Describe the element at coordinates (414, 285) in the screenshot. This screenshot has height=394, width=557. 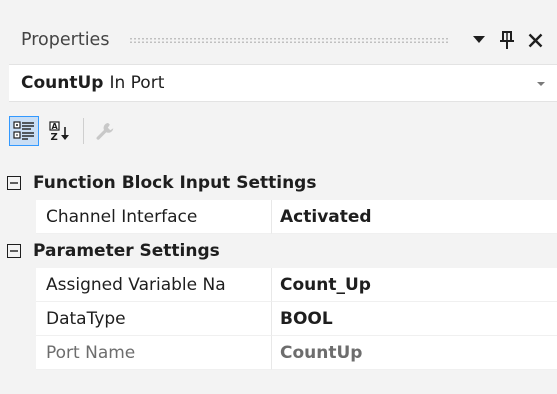
I see `property-value: Count_Up` at that location.